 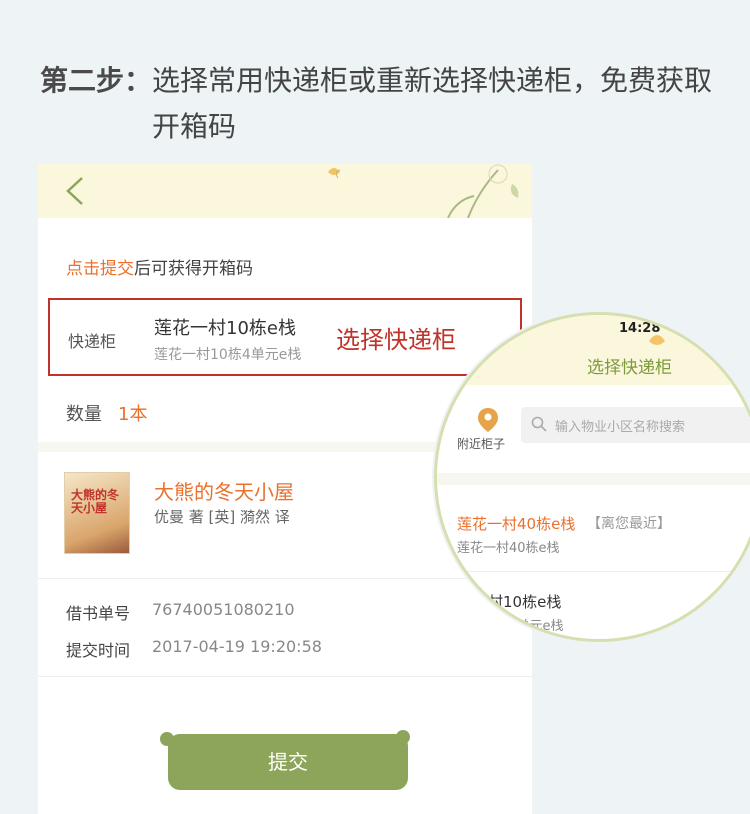 What do you see at coordinates (620, 427) in the screenshot?
I see `search-placeholder: 输入物业小区名称搜索` at bounding box center [620, 427].